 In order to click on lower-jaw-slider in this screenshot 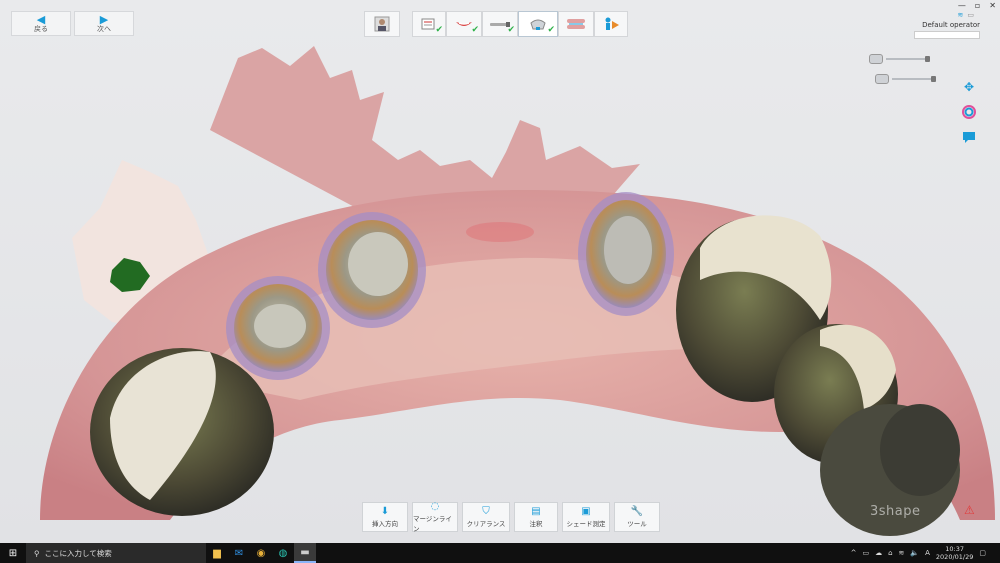, I will do `click(905, 79)`.